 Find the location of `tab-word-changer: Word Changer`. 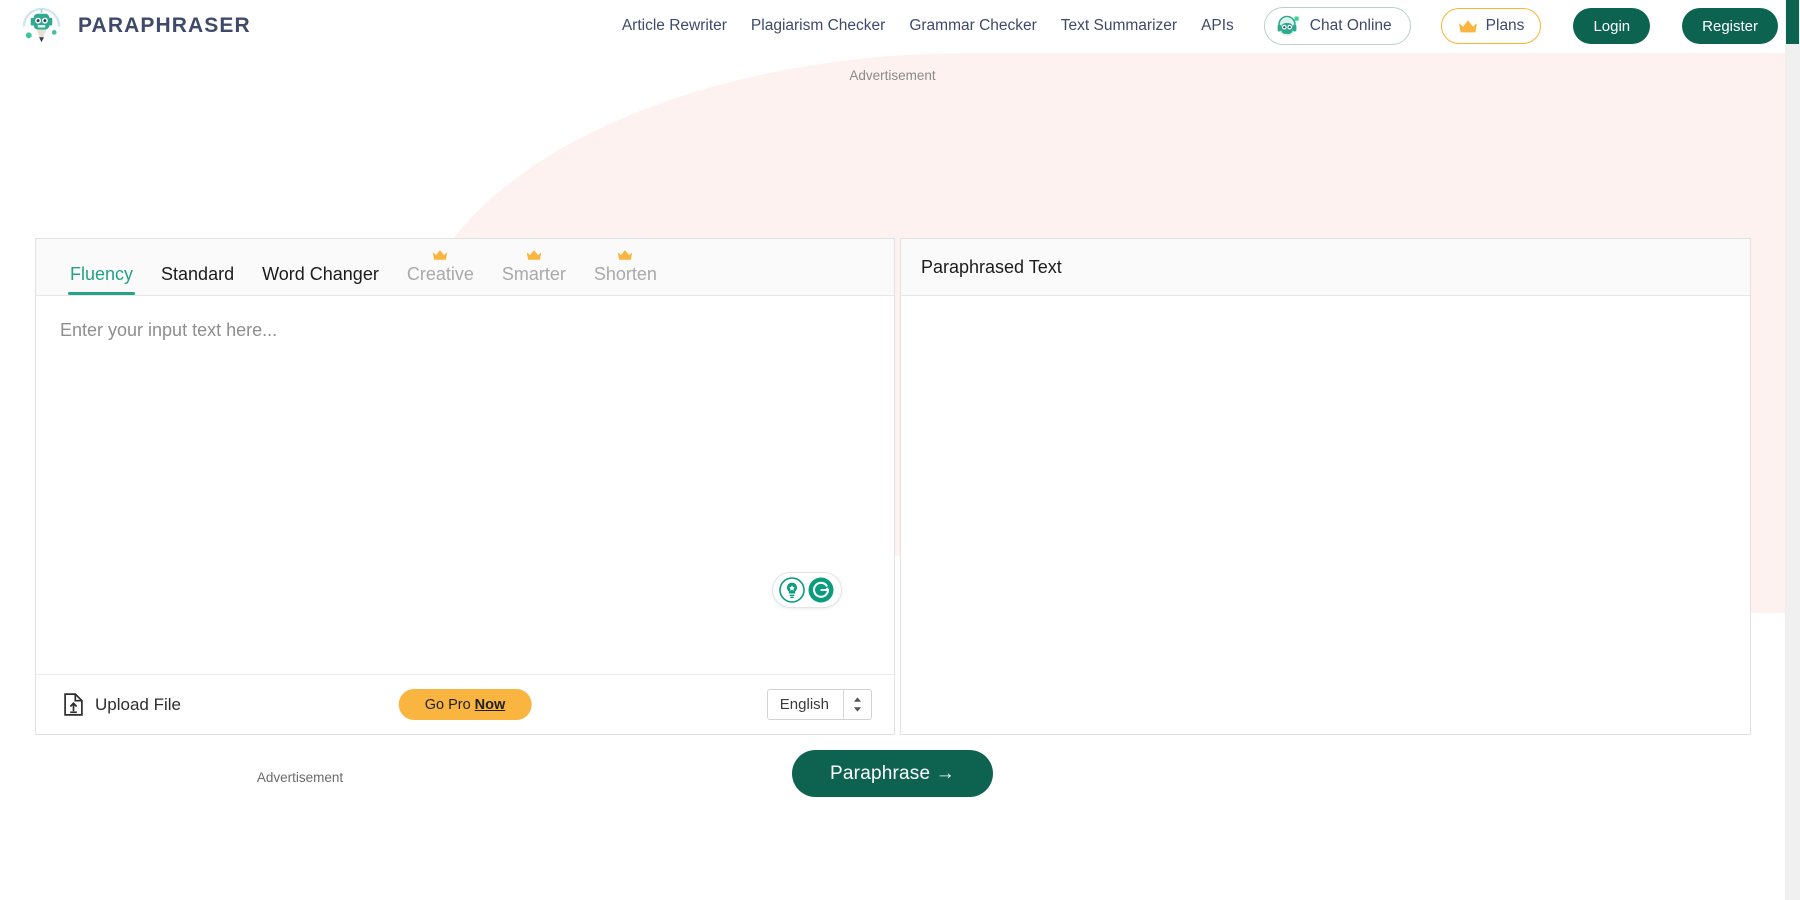

tab-word-changer: Word Changer is located at coordinates (320, 280).